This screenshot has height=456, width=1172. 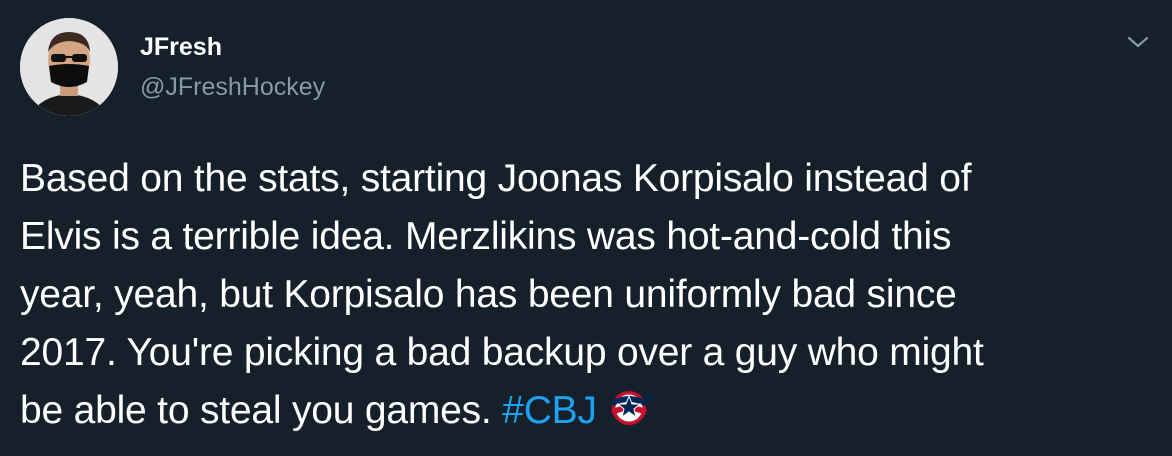 I want to click on avatar, so click(x=69, y=67).